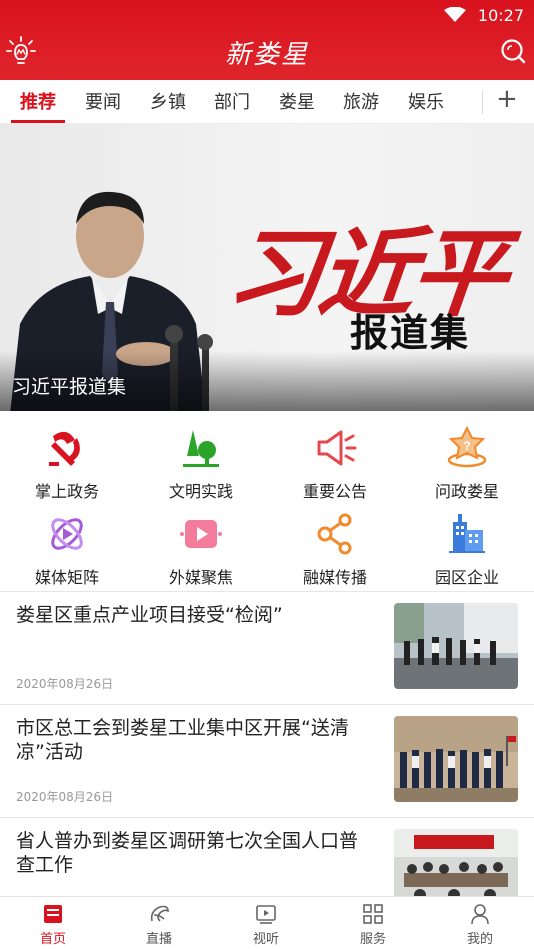 This screenshot has height=949, width=534. Describe the element at coordinates (334, 534) in the screenshot. I see `share-nodes-icon` at that location.